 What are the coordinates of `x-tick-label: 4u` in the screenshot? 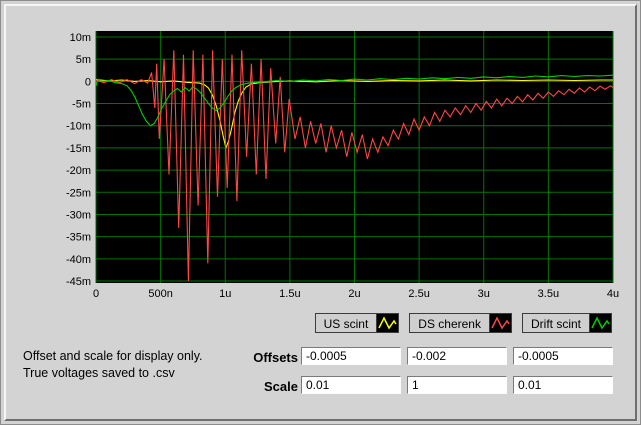 It's located at (613, 294).